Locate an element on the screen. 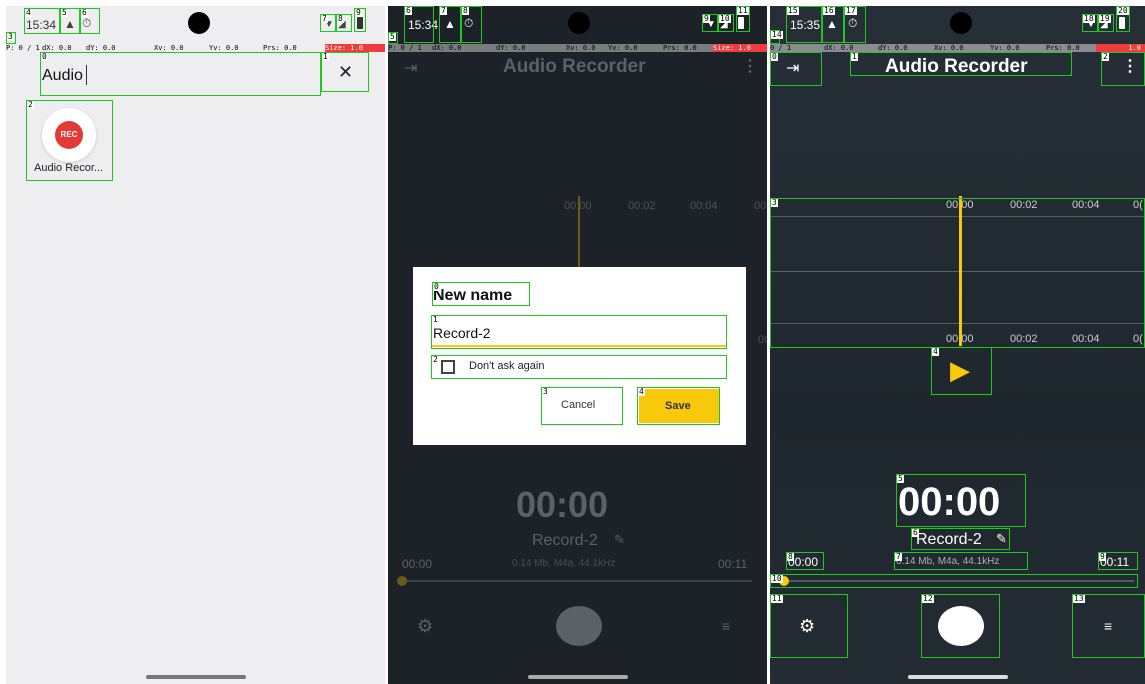 The height and width of the screenshot is (684, 1145). checkbox-box is located at coordinates (448, 367).